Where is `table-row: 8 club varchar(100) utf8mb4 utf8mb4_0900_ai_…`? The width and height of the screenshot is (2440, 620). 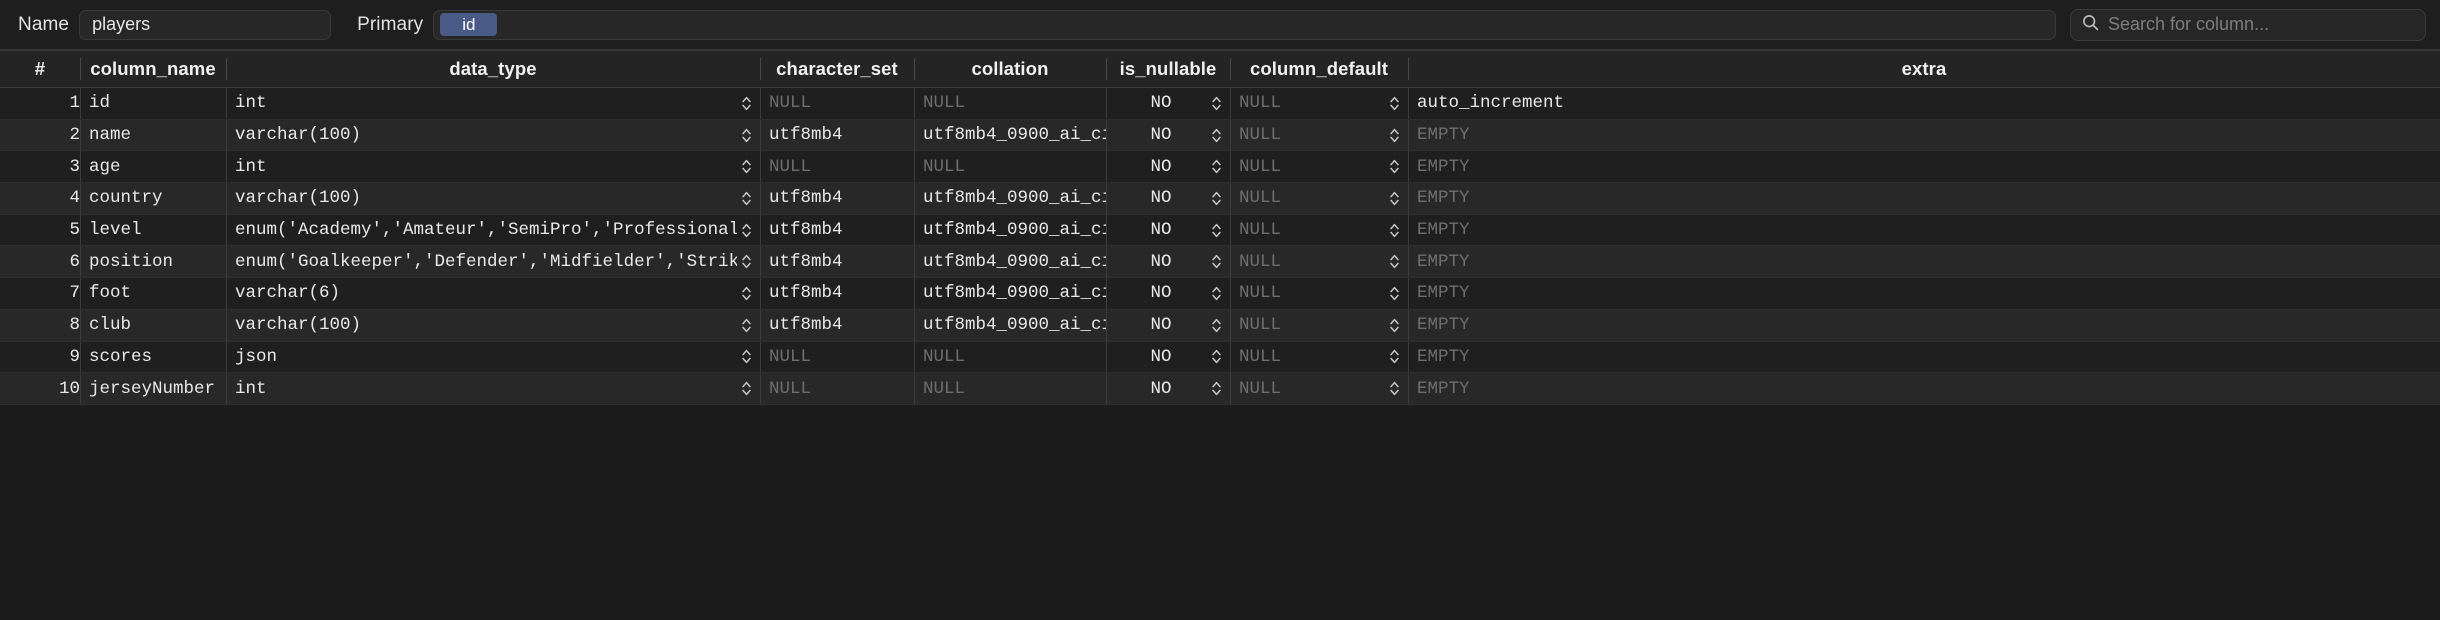 table-row: 8 club varchar(100) utf8mb4 utf8mb4_0900_ai_… is located at coordinates (1220, 325).